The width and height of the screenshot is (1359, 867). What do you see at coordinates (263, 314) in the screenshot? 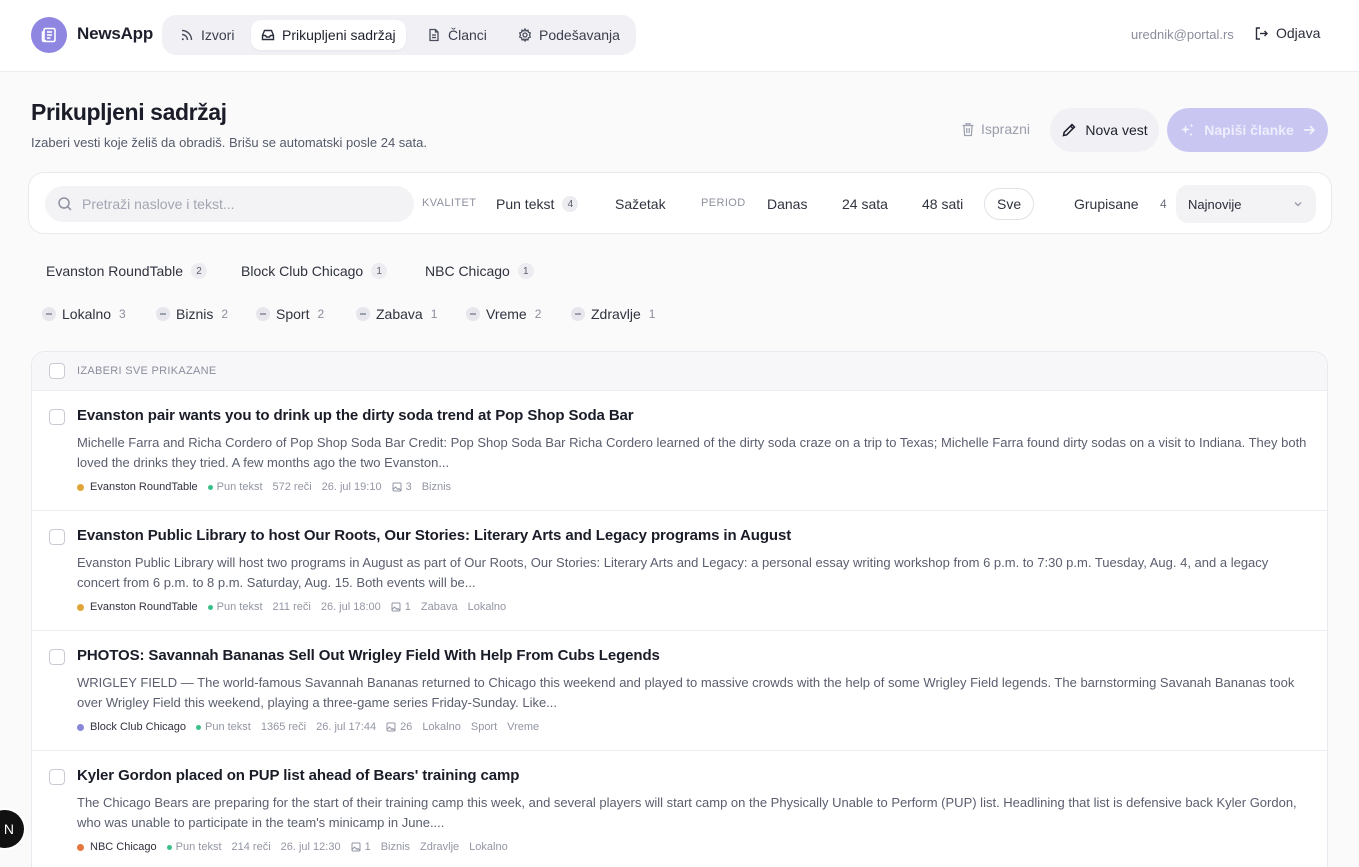
I see `minus-circle-icon` at bounding box center [263, 314].